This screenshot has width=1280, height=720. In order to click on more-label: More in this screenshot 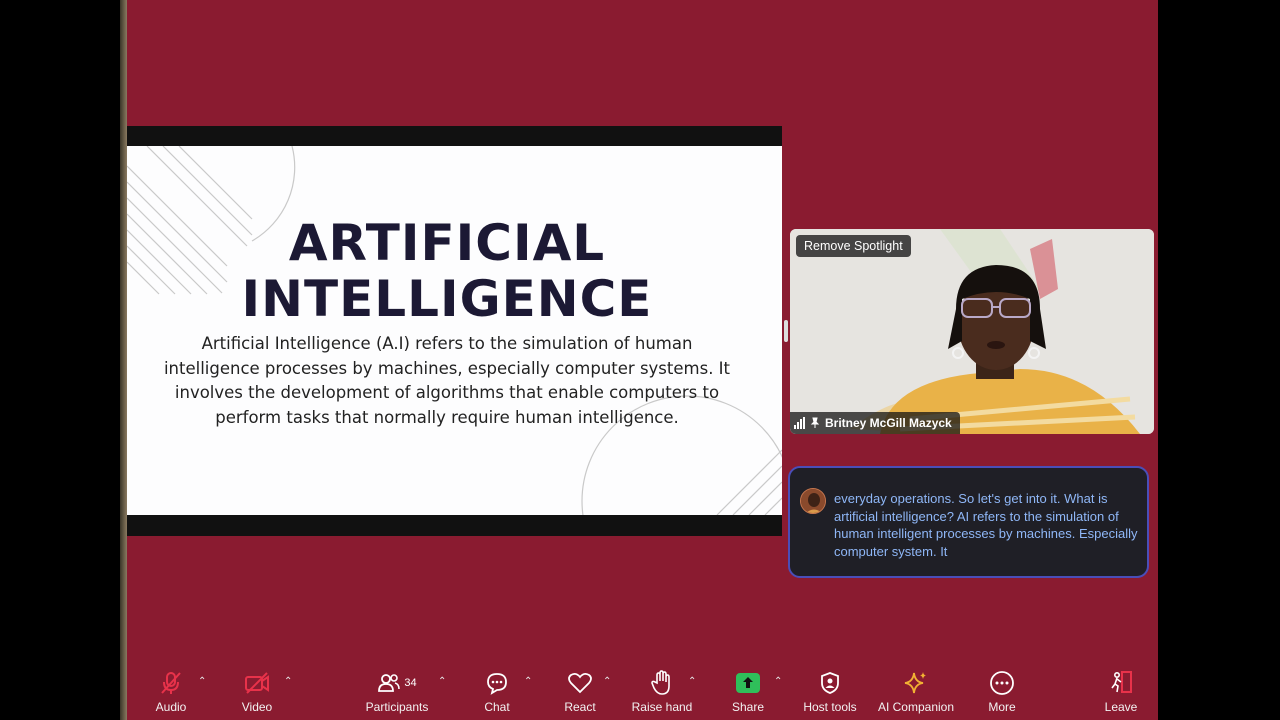, I will do `click(1002, 707)`.